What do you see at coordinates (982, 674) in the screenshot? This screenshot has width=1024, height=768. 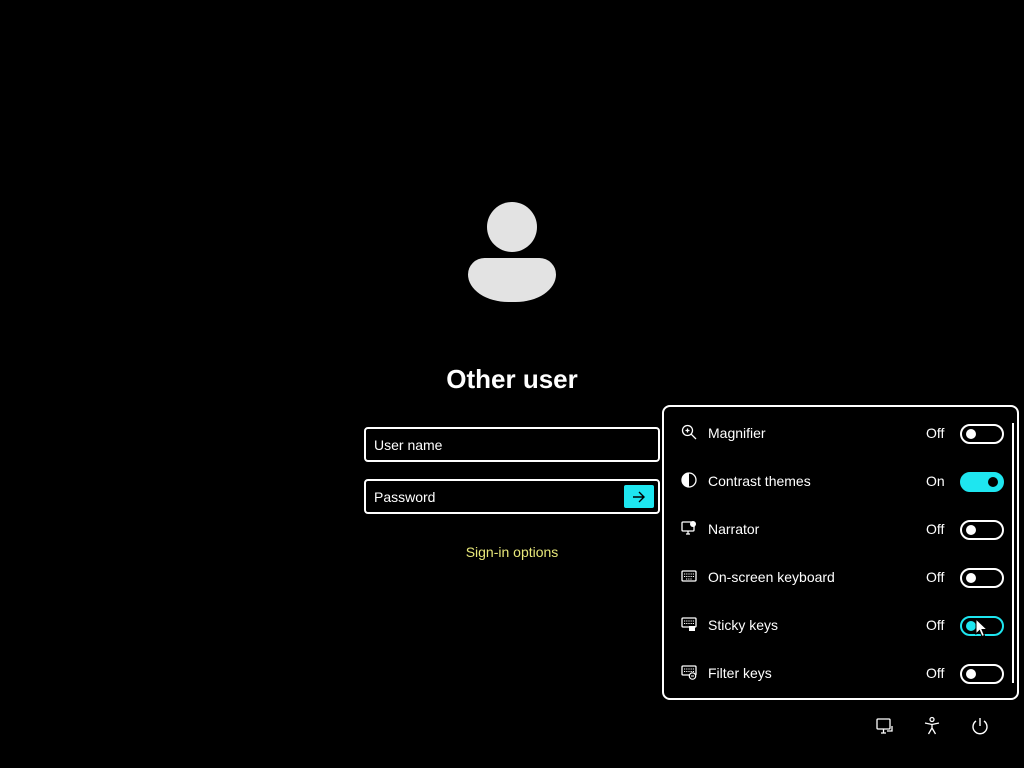 I see `filter-keys-toggle` at bounding box center [982, 674].